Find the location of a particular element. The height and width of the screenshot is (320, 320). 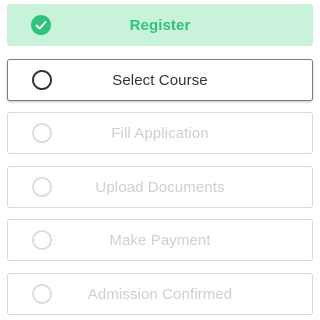

step-register: Register is located at coordinates (160, 25).